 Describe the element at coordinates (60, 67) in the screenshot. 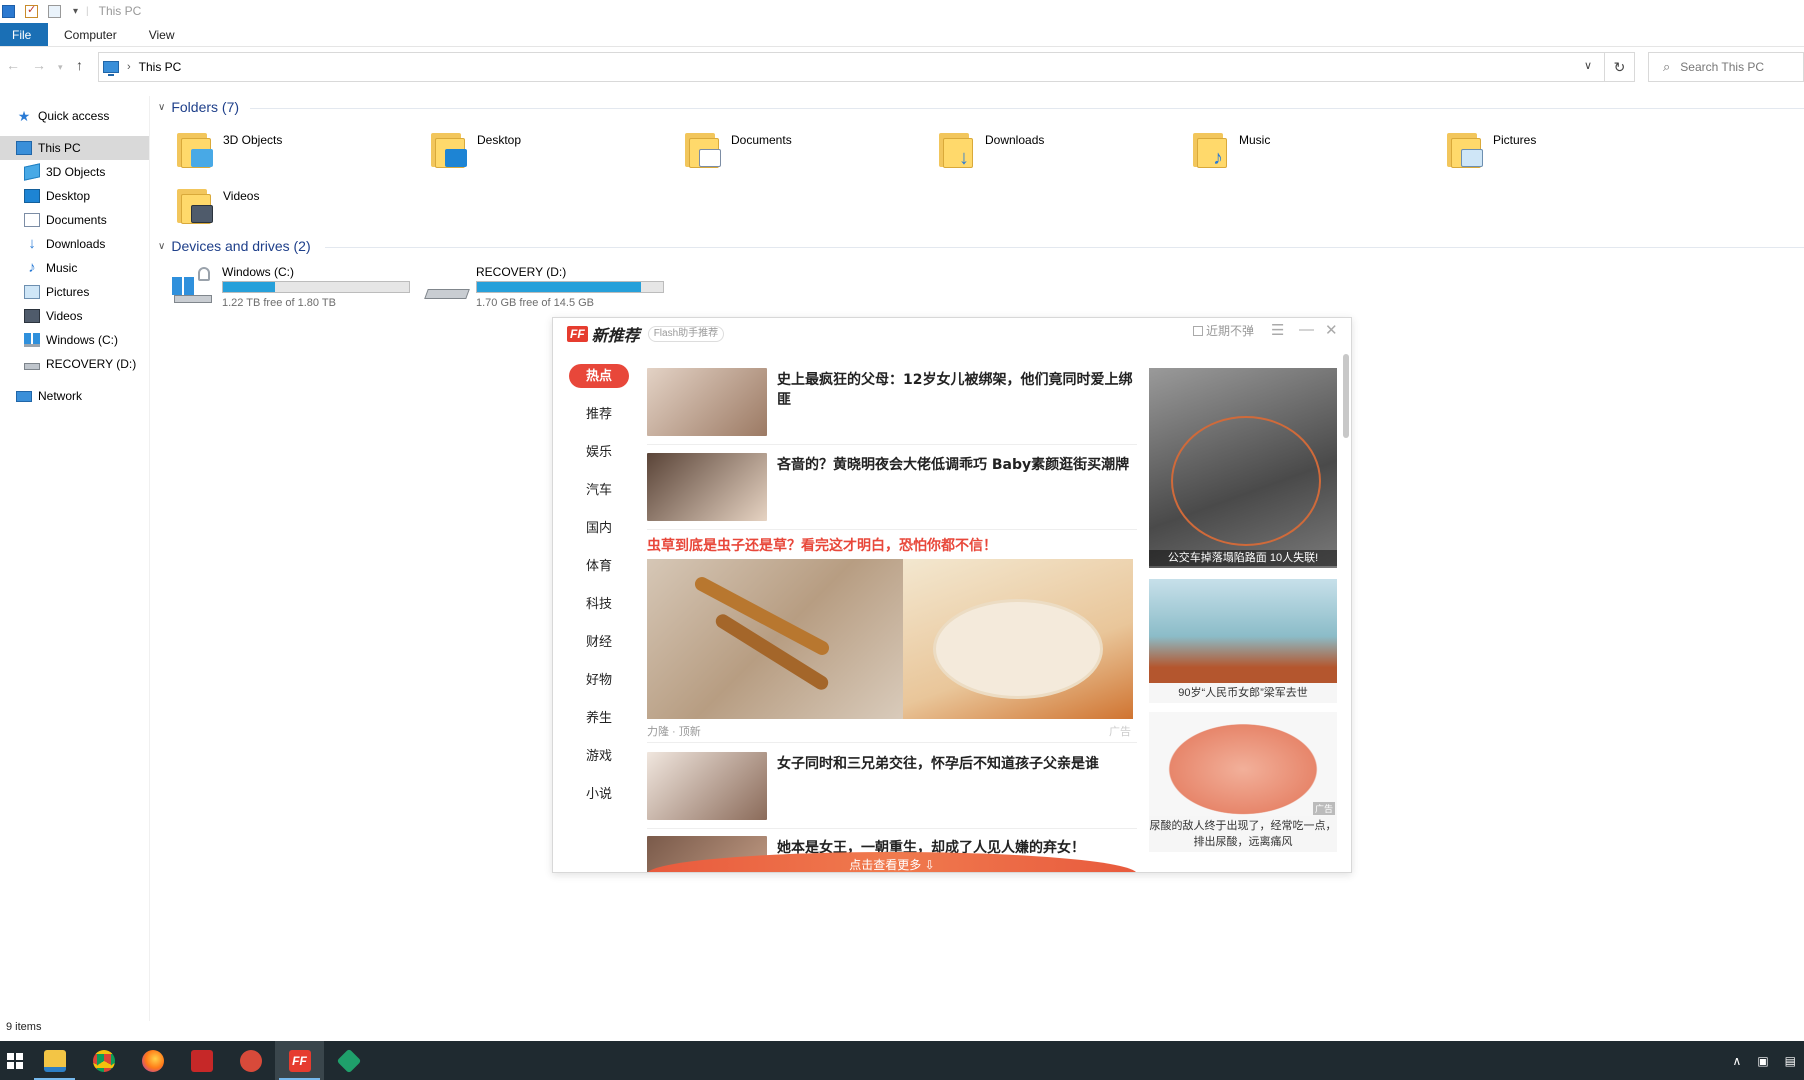

I see `recent-locations-icon: ▾` at that location.